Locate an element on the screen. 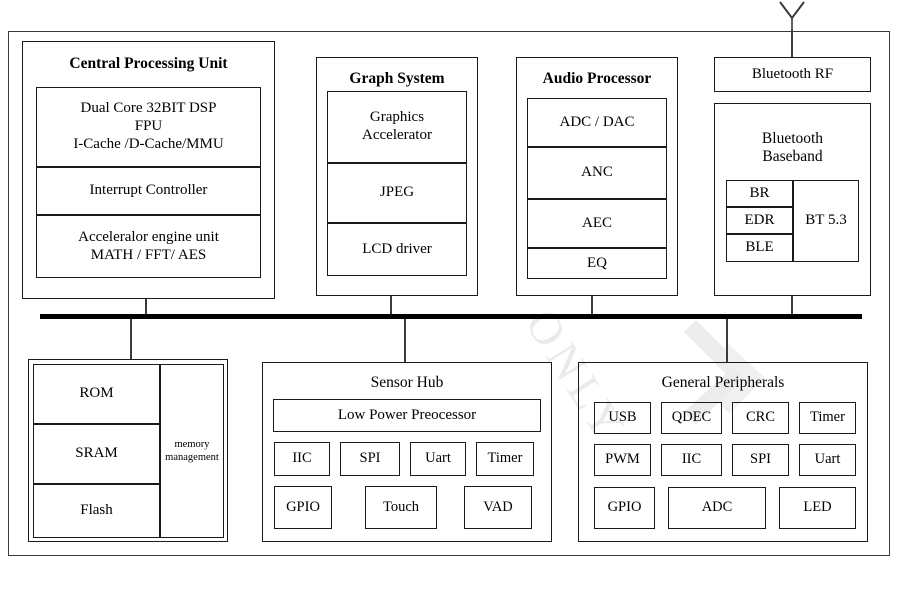 The width and height of the screenshot is (900, 600). sensor-vad-label: VAD is located at coordinates (498, 506).